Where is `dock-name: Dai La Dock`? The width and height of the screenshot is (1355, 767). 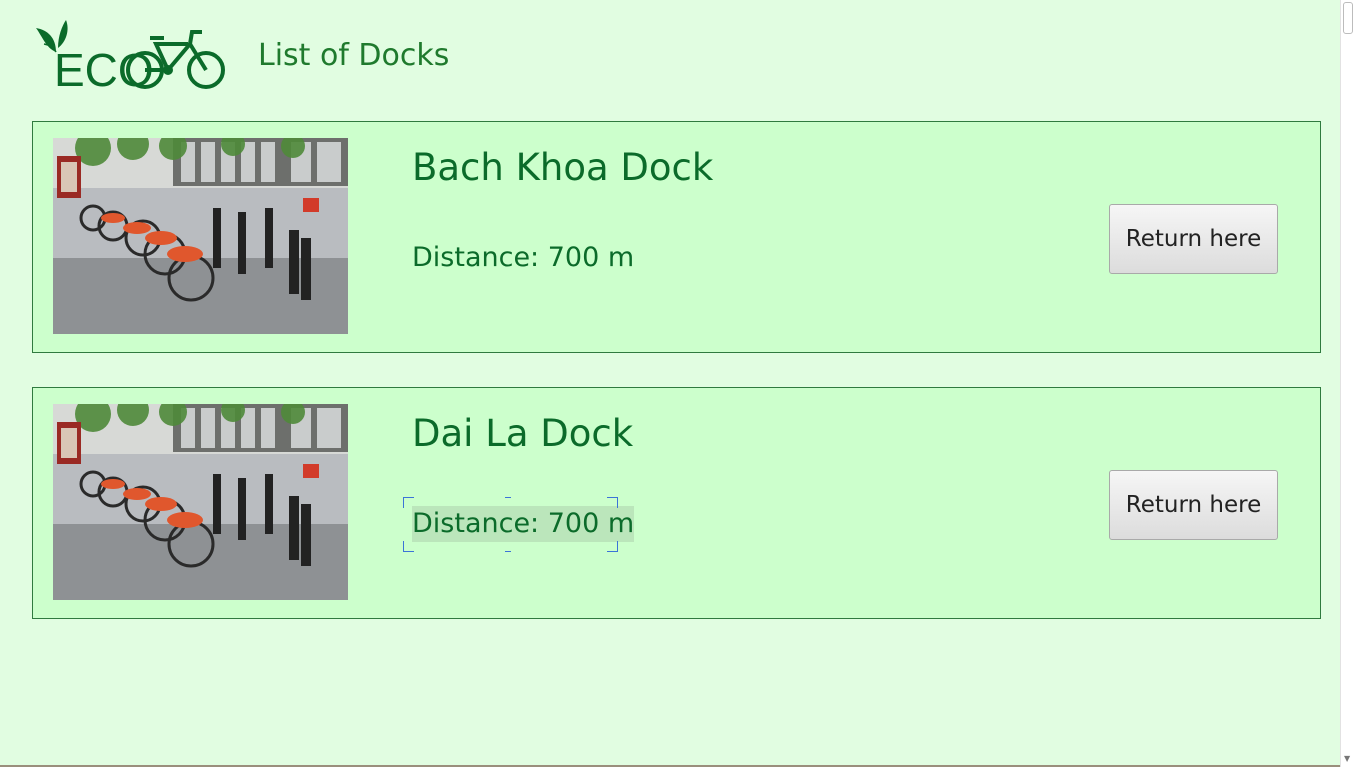 dock-name: Dai La Dock is located at coordinates (523, 433).